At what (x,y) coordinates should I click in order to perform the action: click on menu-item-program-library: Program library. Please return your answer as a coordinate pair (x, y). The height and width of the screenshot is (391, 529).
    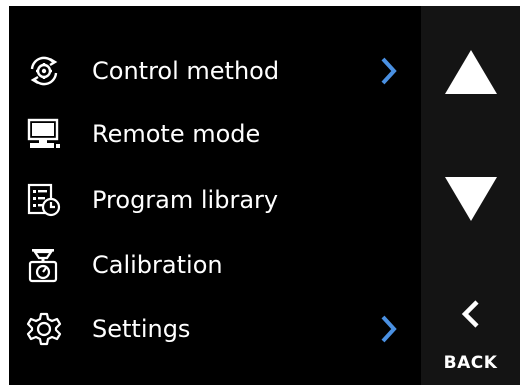
    Looking at the image, I should click on (215, 200).